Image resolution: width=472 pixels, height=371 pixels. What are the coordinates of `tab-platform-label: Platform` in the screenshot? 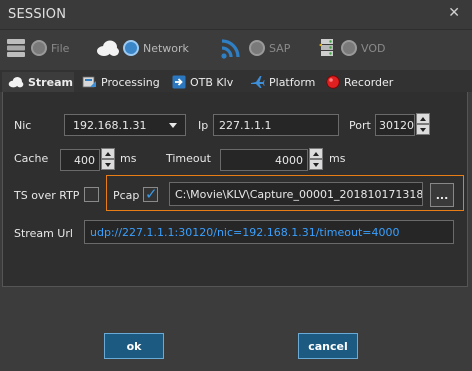 It's located at (292, 82).